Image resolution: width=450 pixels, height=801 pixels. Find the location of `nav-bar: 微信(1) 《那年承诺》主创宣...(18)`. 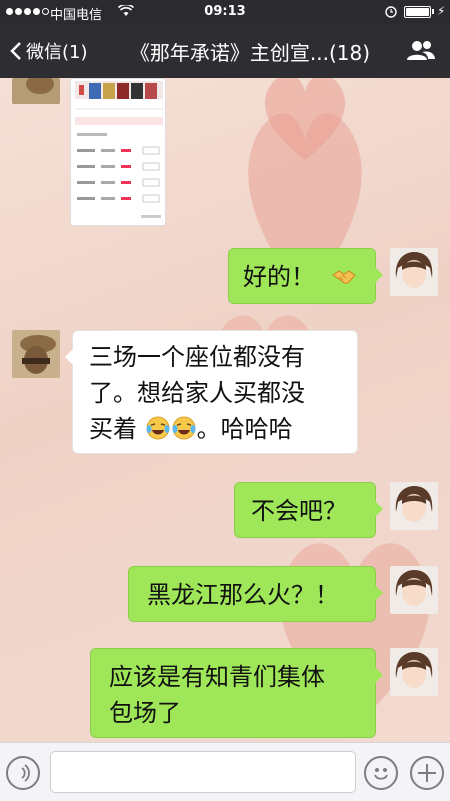

nav-bar: 微信(1) 《那年承诺》主创宣...(18) is located at coordinates (225, 51).